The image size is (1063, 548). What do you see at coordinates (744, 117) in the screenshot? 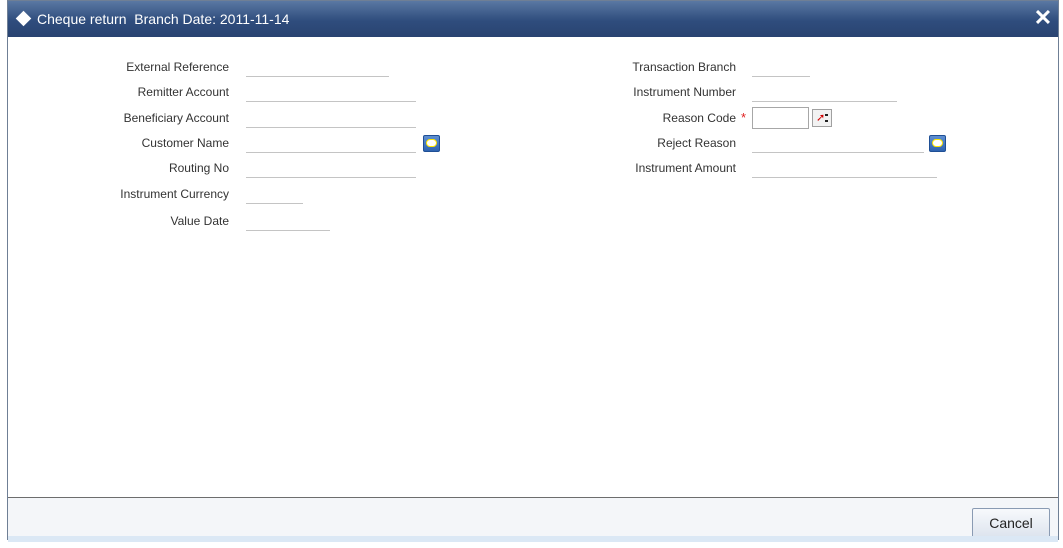
I see `required-marker: *` at bounding box center [744, 117].